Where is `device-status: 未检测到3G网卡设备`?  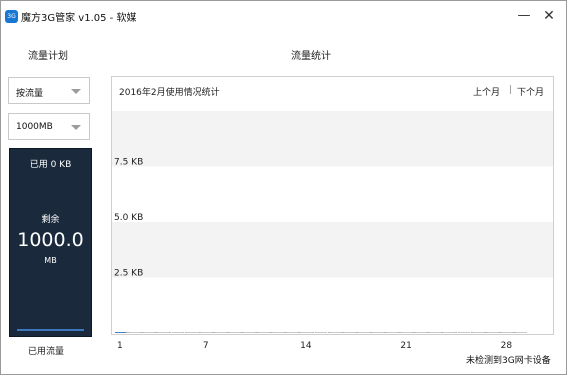
device-status: 未检测到3G网卡设备 is located at coordinates (508, 361).